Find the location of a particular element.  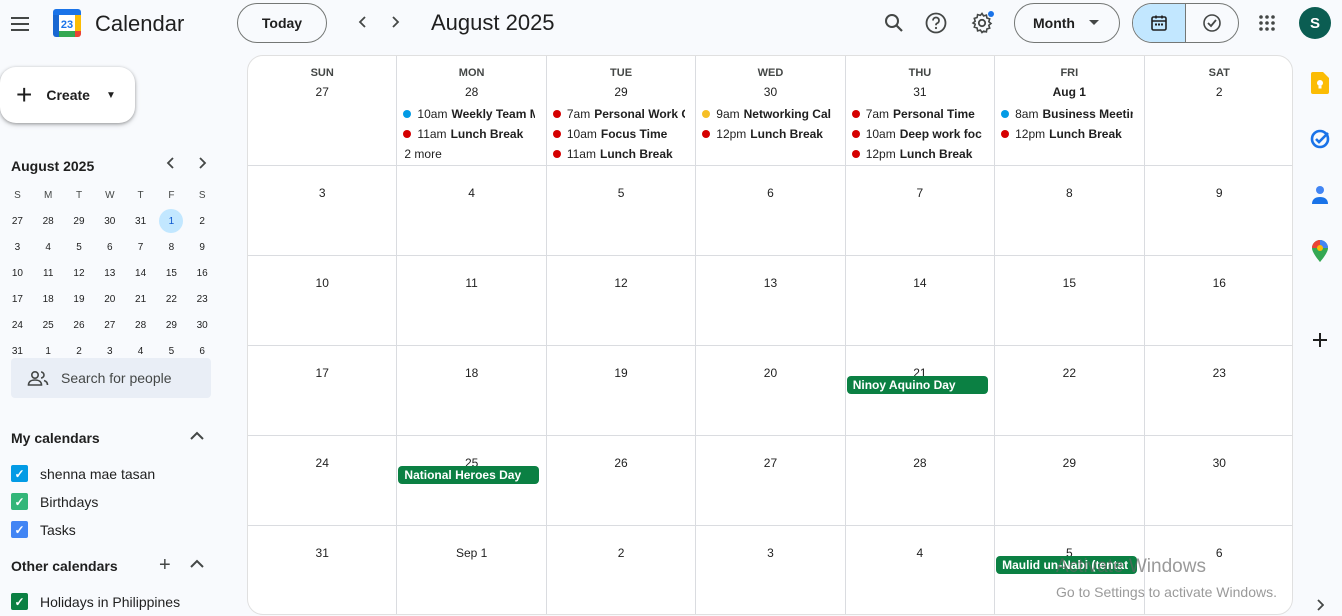

day-cell: 9 is located at coordinates (1218, 210).